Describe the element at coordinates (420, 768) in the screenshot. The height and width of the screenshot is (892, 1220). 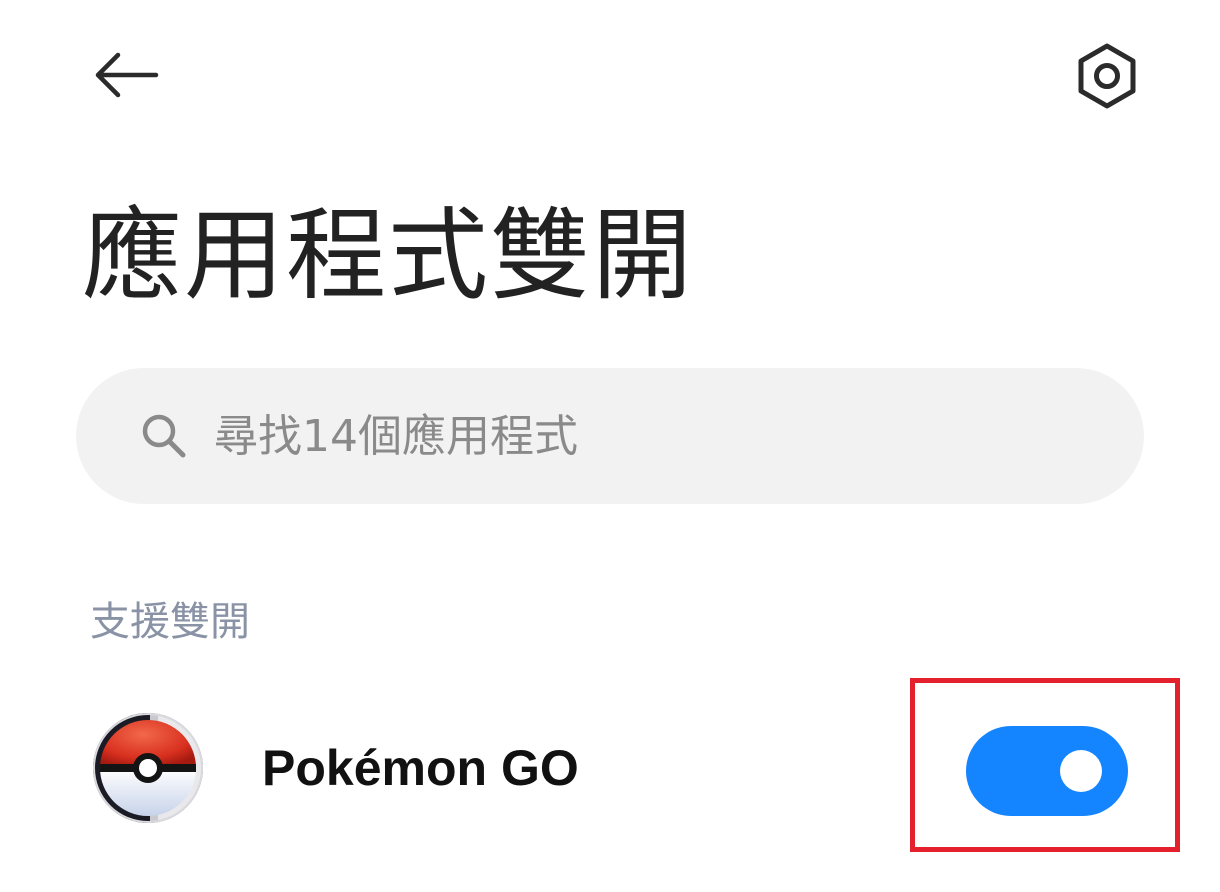
I see `app-name: Pokémon GO` at that location.